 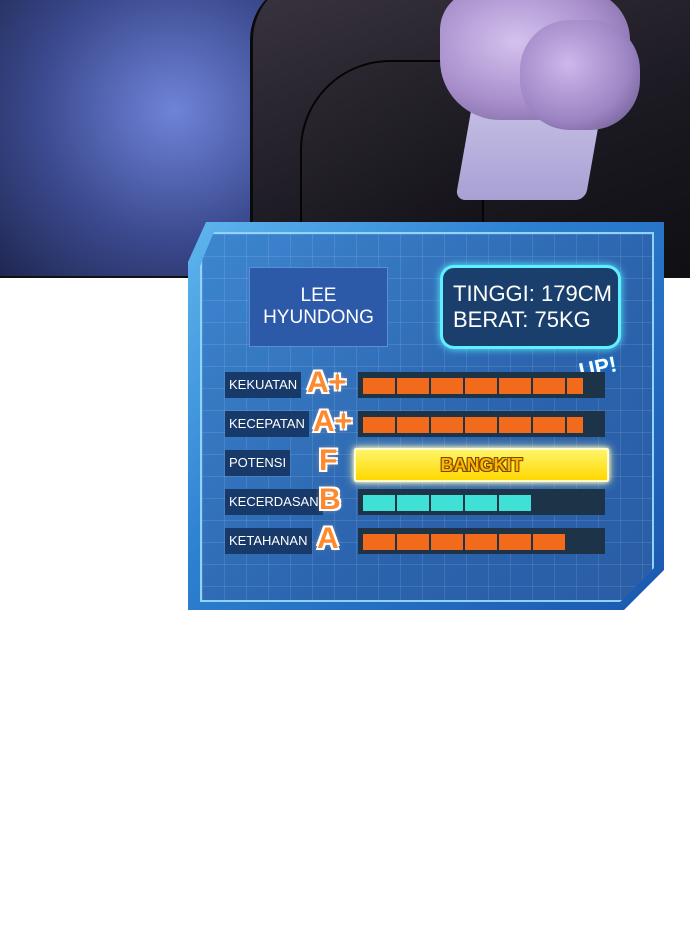 What do you see at coordinates (258, 463) in the screenshot?
I see `stat-label: POTENSI` at bounding box center [258, 463].